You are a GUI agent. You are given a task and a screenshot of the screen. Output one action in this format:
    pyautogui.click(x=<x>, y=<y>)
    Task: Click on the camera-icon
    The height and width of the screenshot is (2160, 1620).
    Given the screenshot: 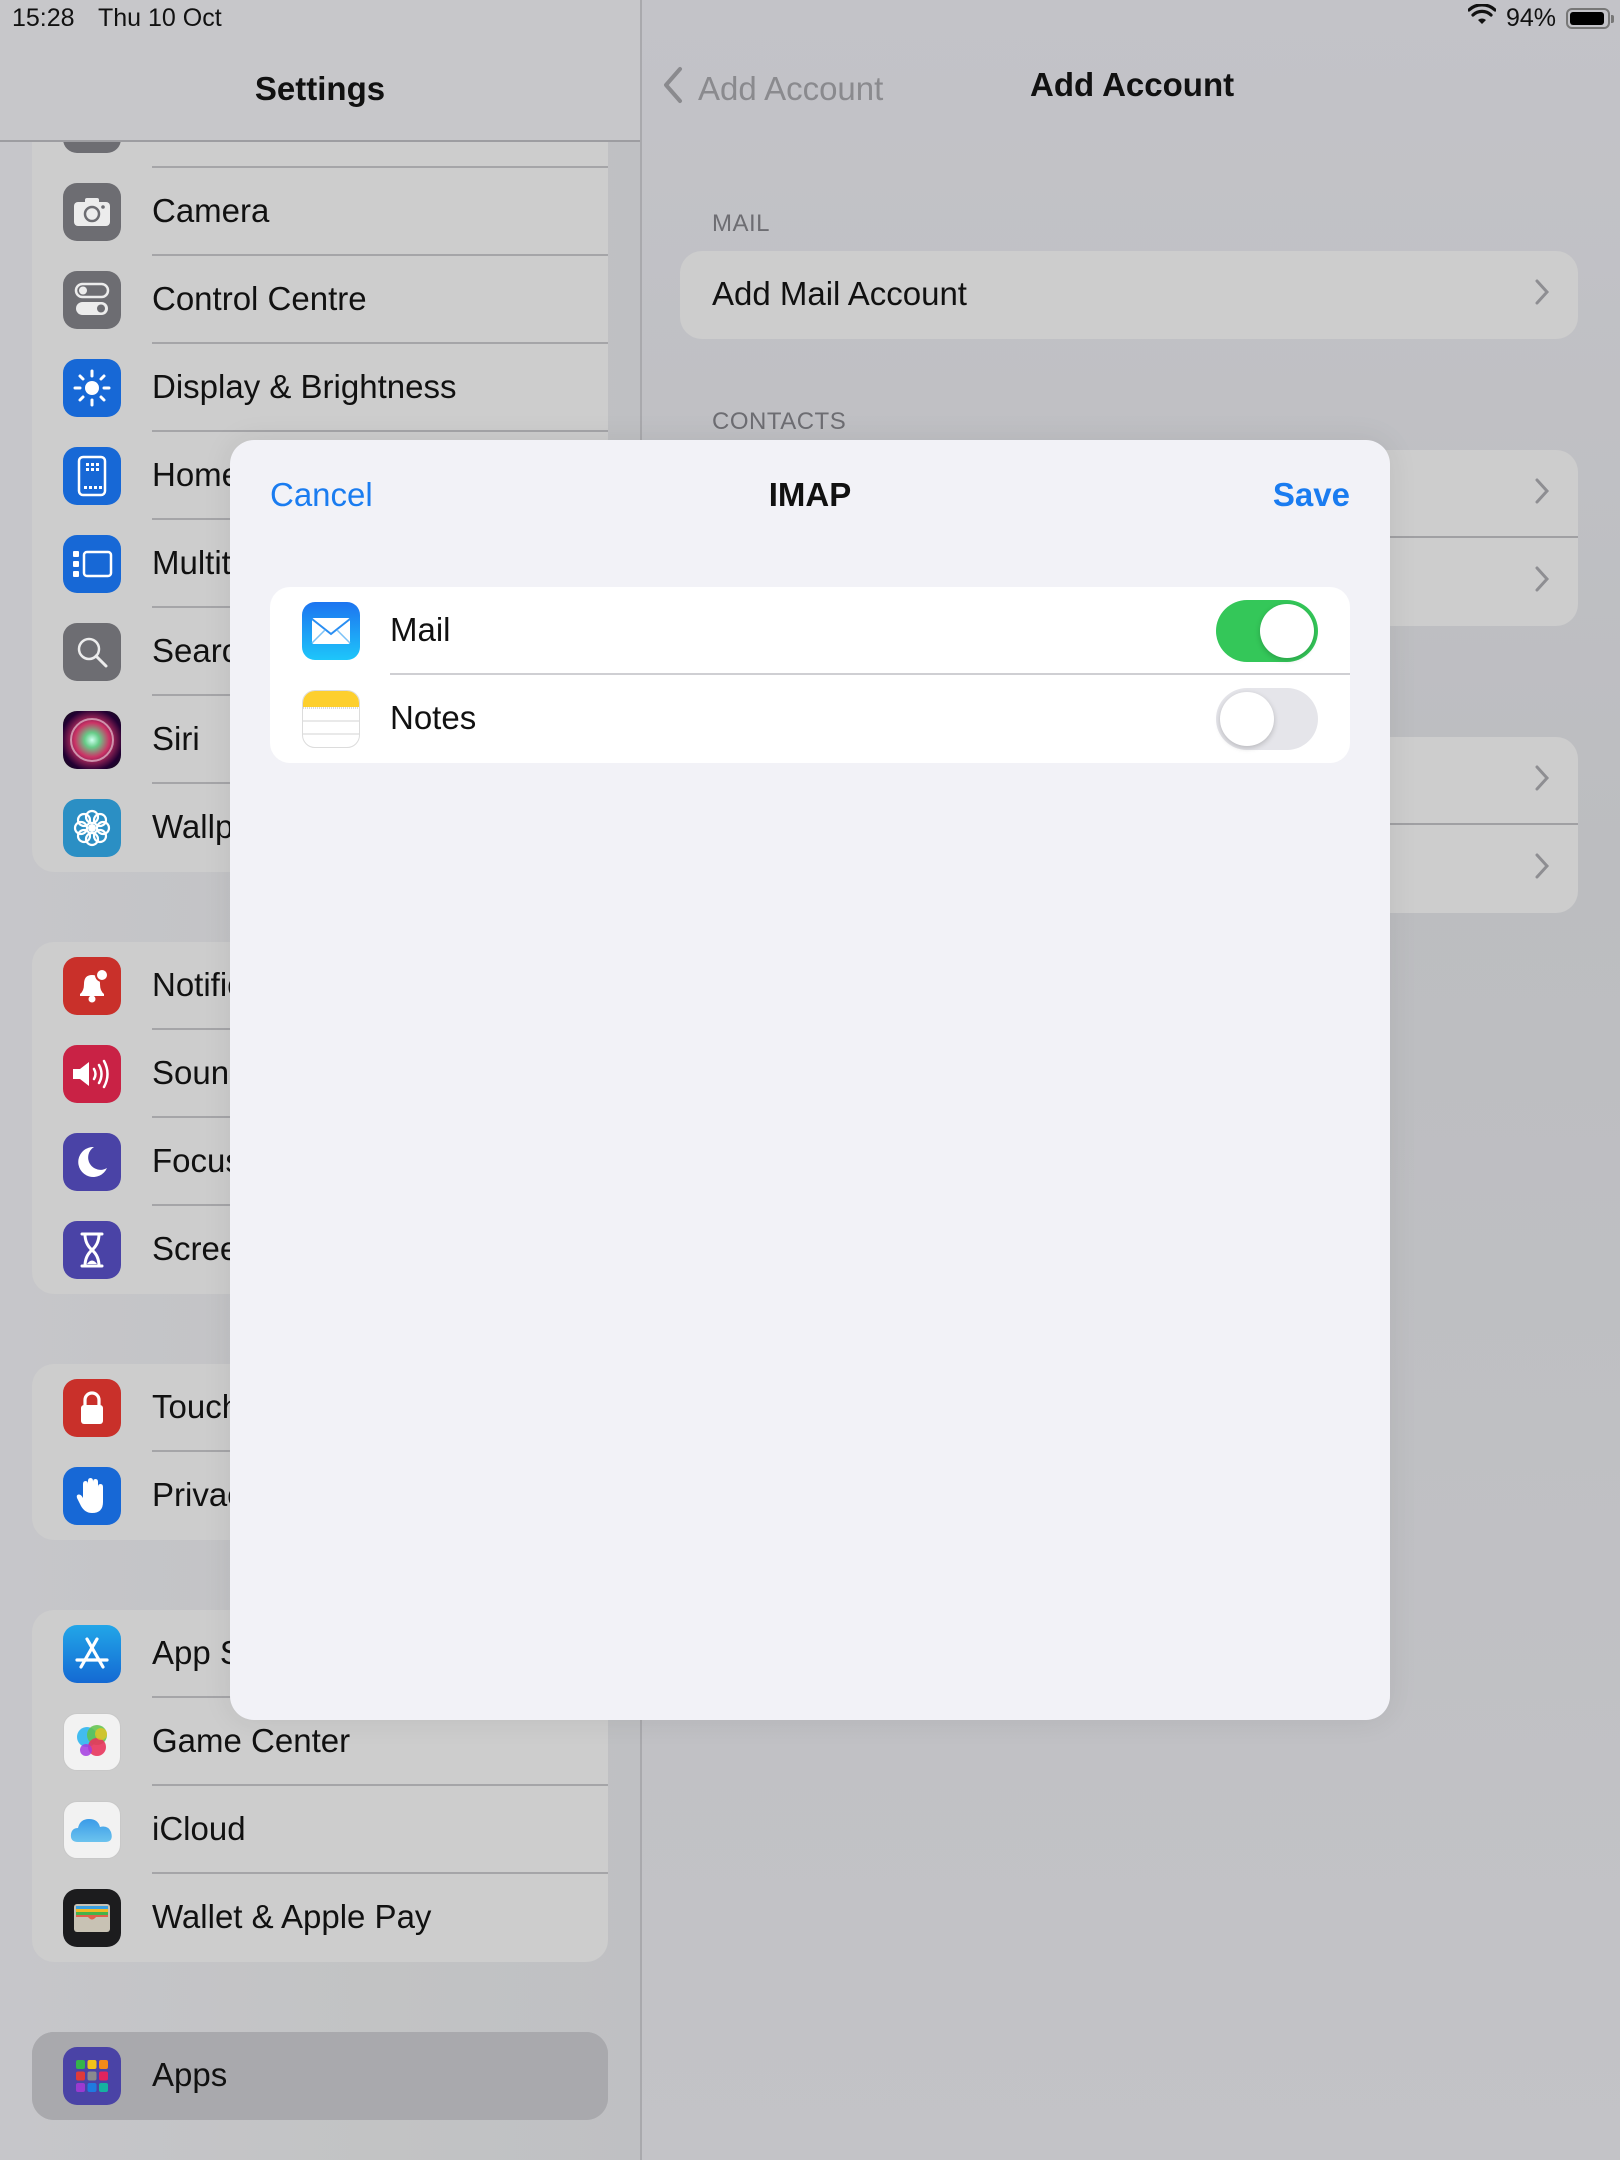 What is the action you would take?
    pyautogui.click(x=92, y=212)
    